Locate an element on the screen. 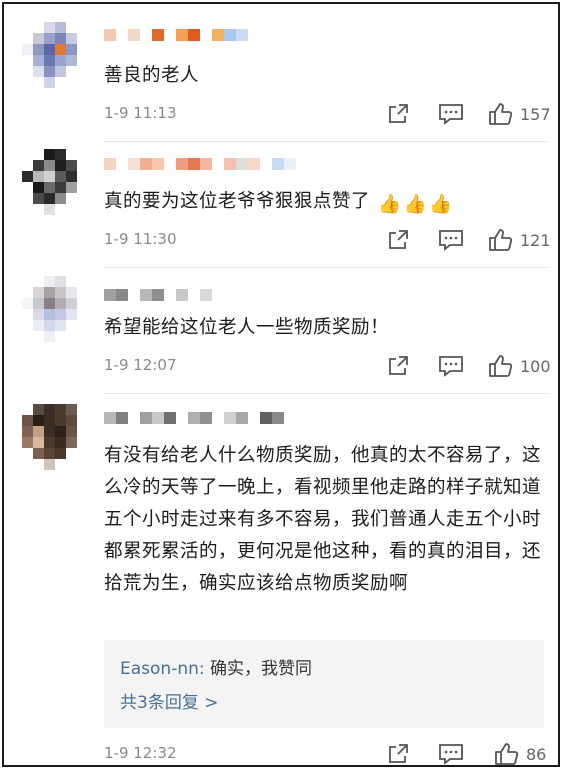  like-button: 100 is located at coordinates (519, 366).